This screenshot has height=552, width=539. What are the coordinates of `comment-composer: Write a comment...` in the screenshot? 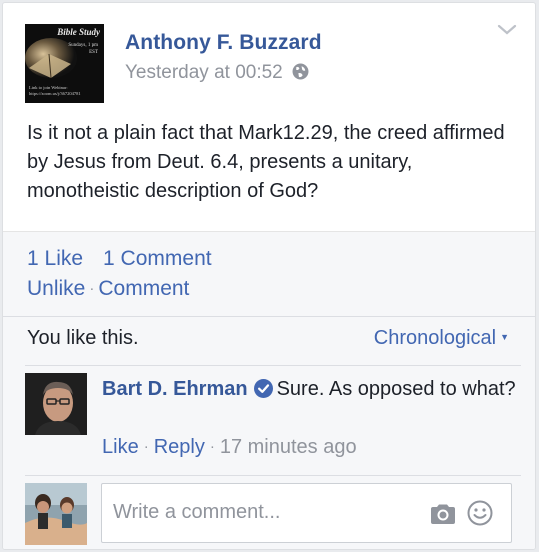 It's located at (273, 514).